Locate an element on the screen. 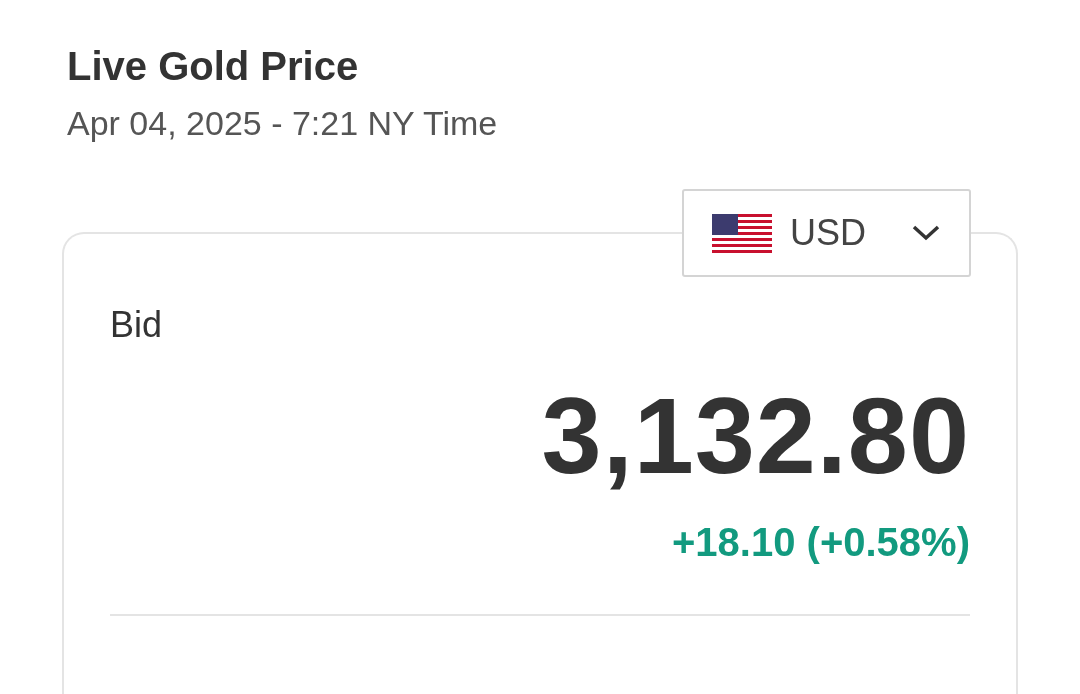 The height and width of the screenshot is (694, 1080). timestamp: Apr 04, 2025 - 7:21 NY Time is located at coordinates (282, 123).